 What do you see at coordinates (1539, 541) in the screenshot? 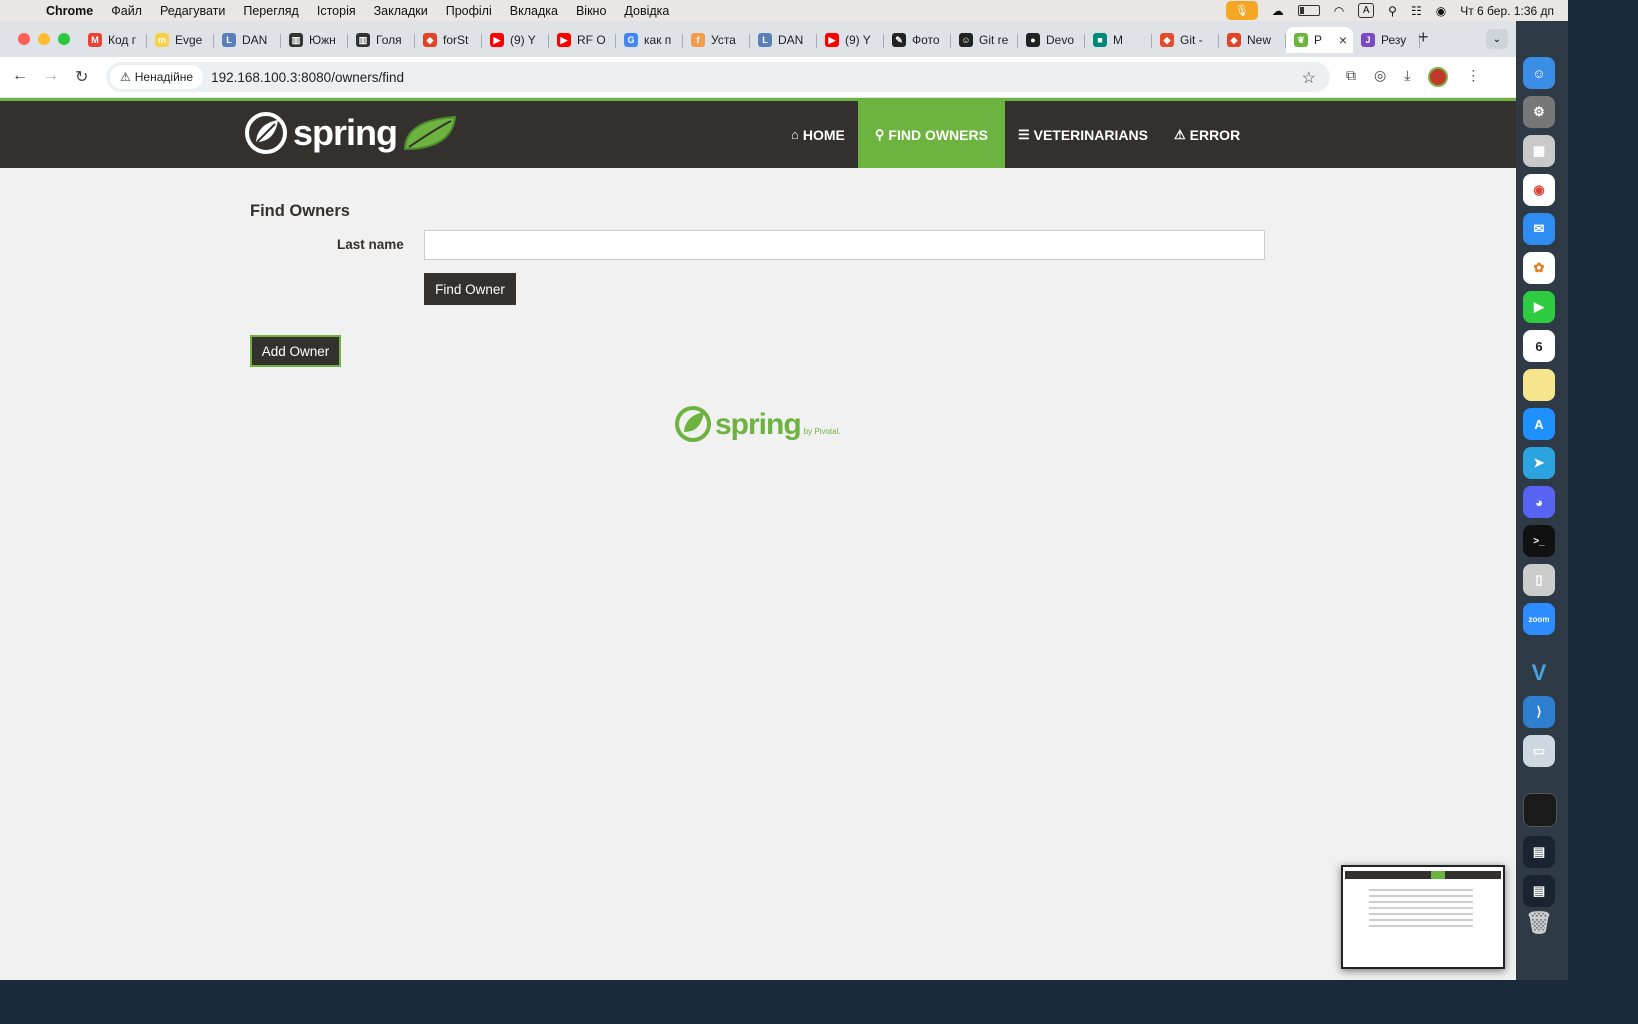
I see `terminal-icon: >_` at bounding box center [1539, 541].